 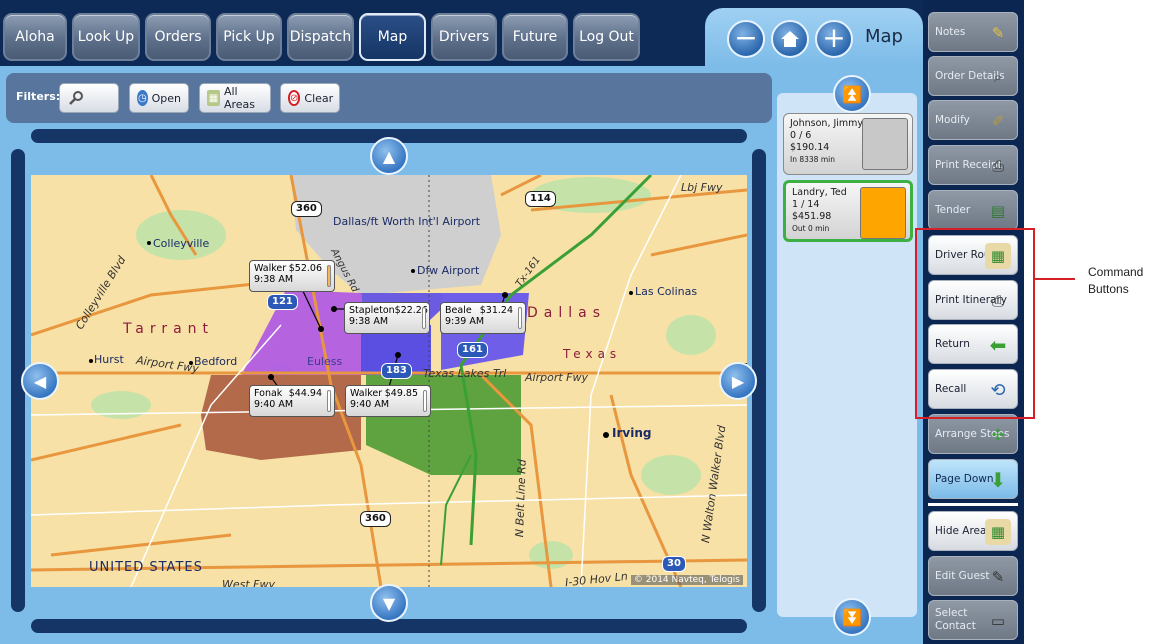 What do you see at coordinates (392, 37) in the screenshot?
I see `tab-map: Map` at bounding box center [392, 37].